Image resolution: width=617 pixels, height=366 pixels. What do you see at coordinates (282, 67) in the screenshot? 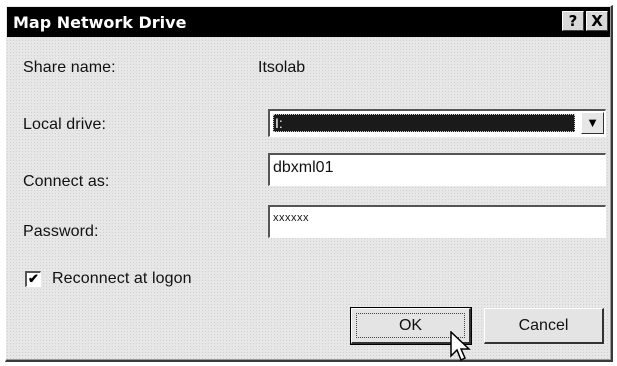
I see `share-name-value: Itsolab` at bounding box center [282, 67].